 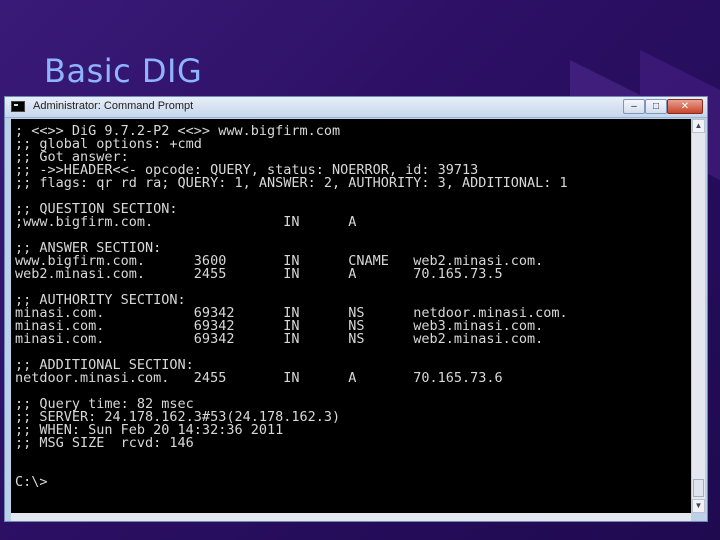 What do you see at coordinates (698, 126) in the screenshot?
I see `scroll-up-arrow-icon: ▲` at bounding box center [698, 126].